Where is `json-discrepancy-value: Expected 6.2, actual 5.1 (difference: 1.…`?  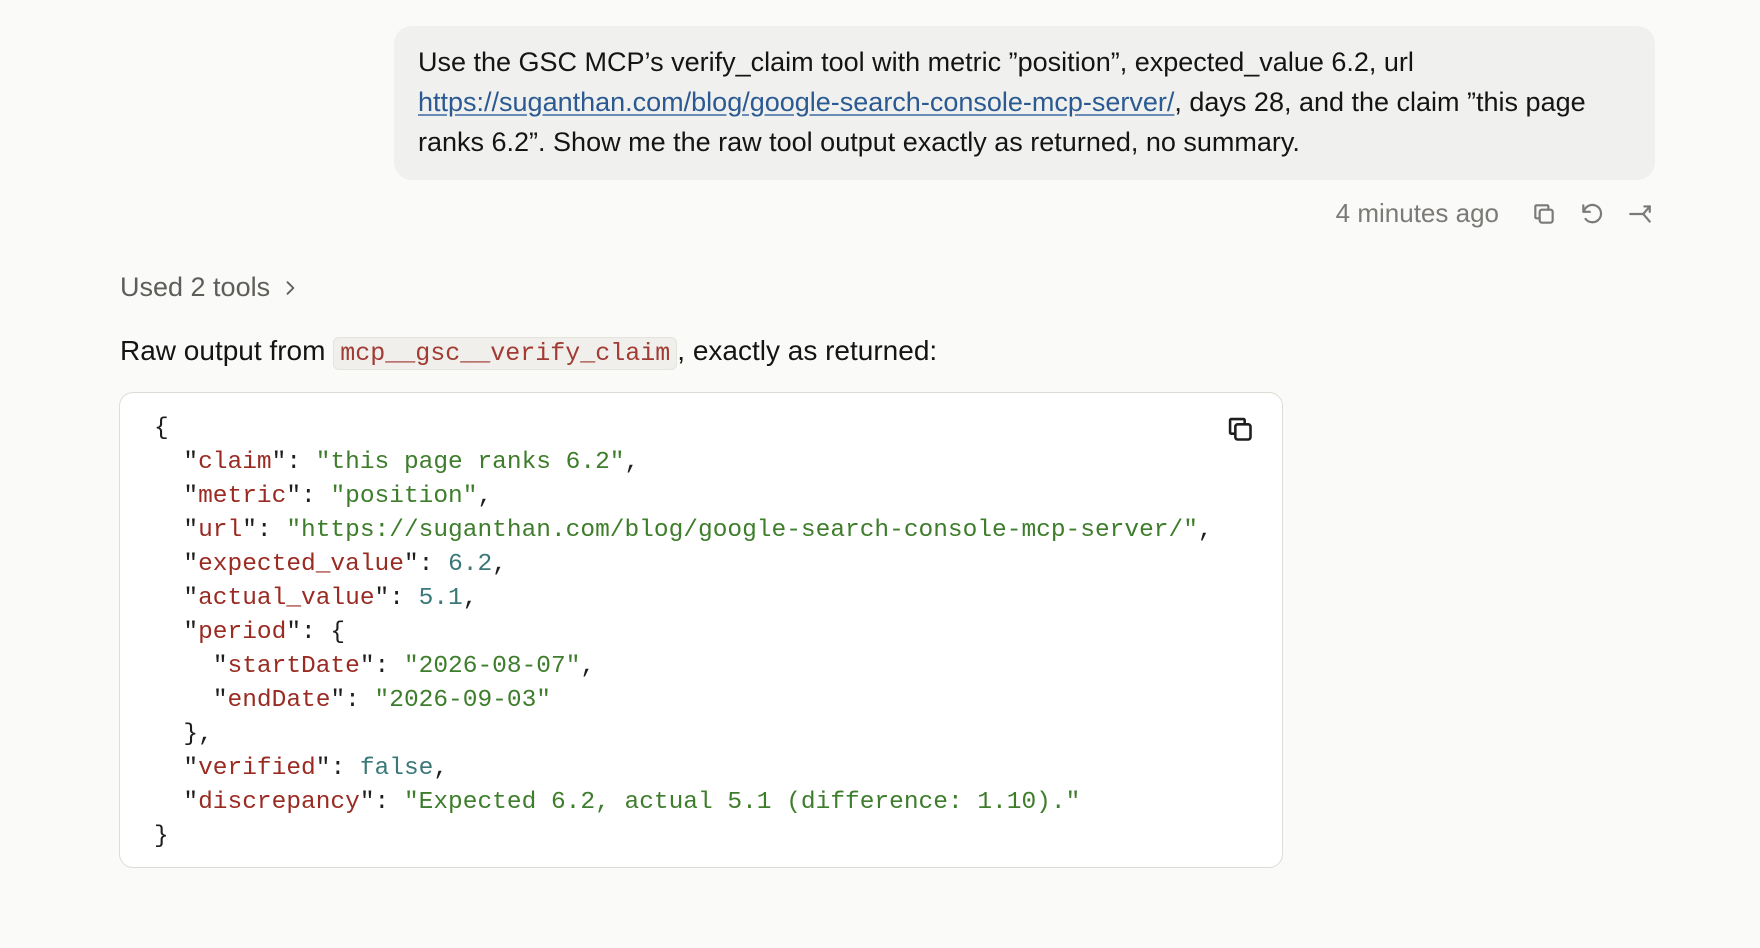 json-discrepancy-value: Expected 6.2, actual 5.1 (difference: 1.… is located at coordinates (742, 802).